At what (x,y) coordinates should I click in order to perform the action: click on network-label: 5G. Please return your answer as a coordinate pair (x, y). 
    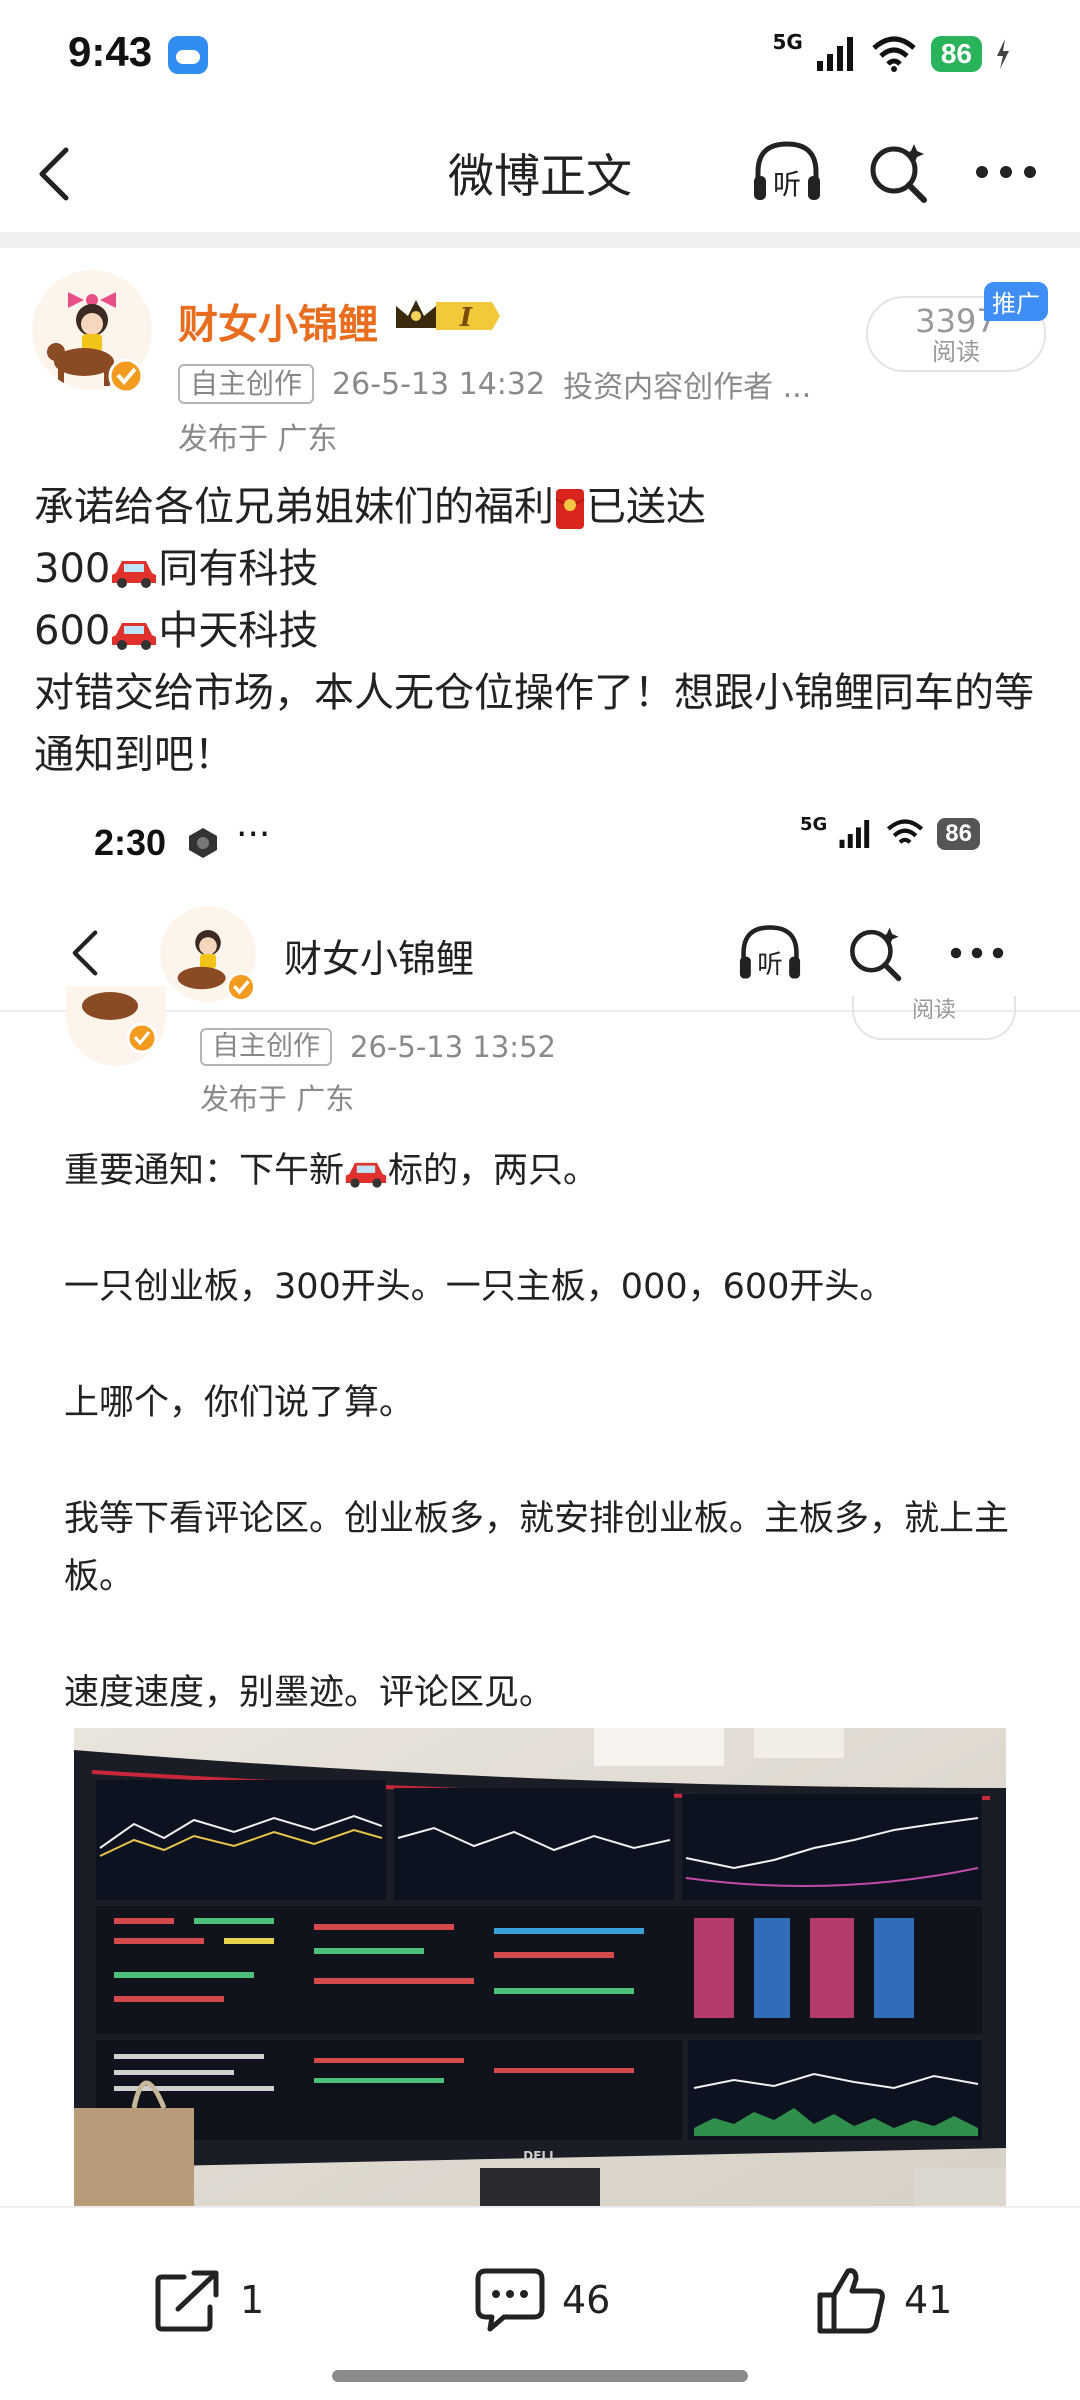
    Looking at the image, I should click on (787, 42).